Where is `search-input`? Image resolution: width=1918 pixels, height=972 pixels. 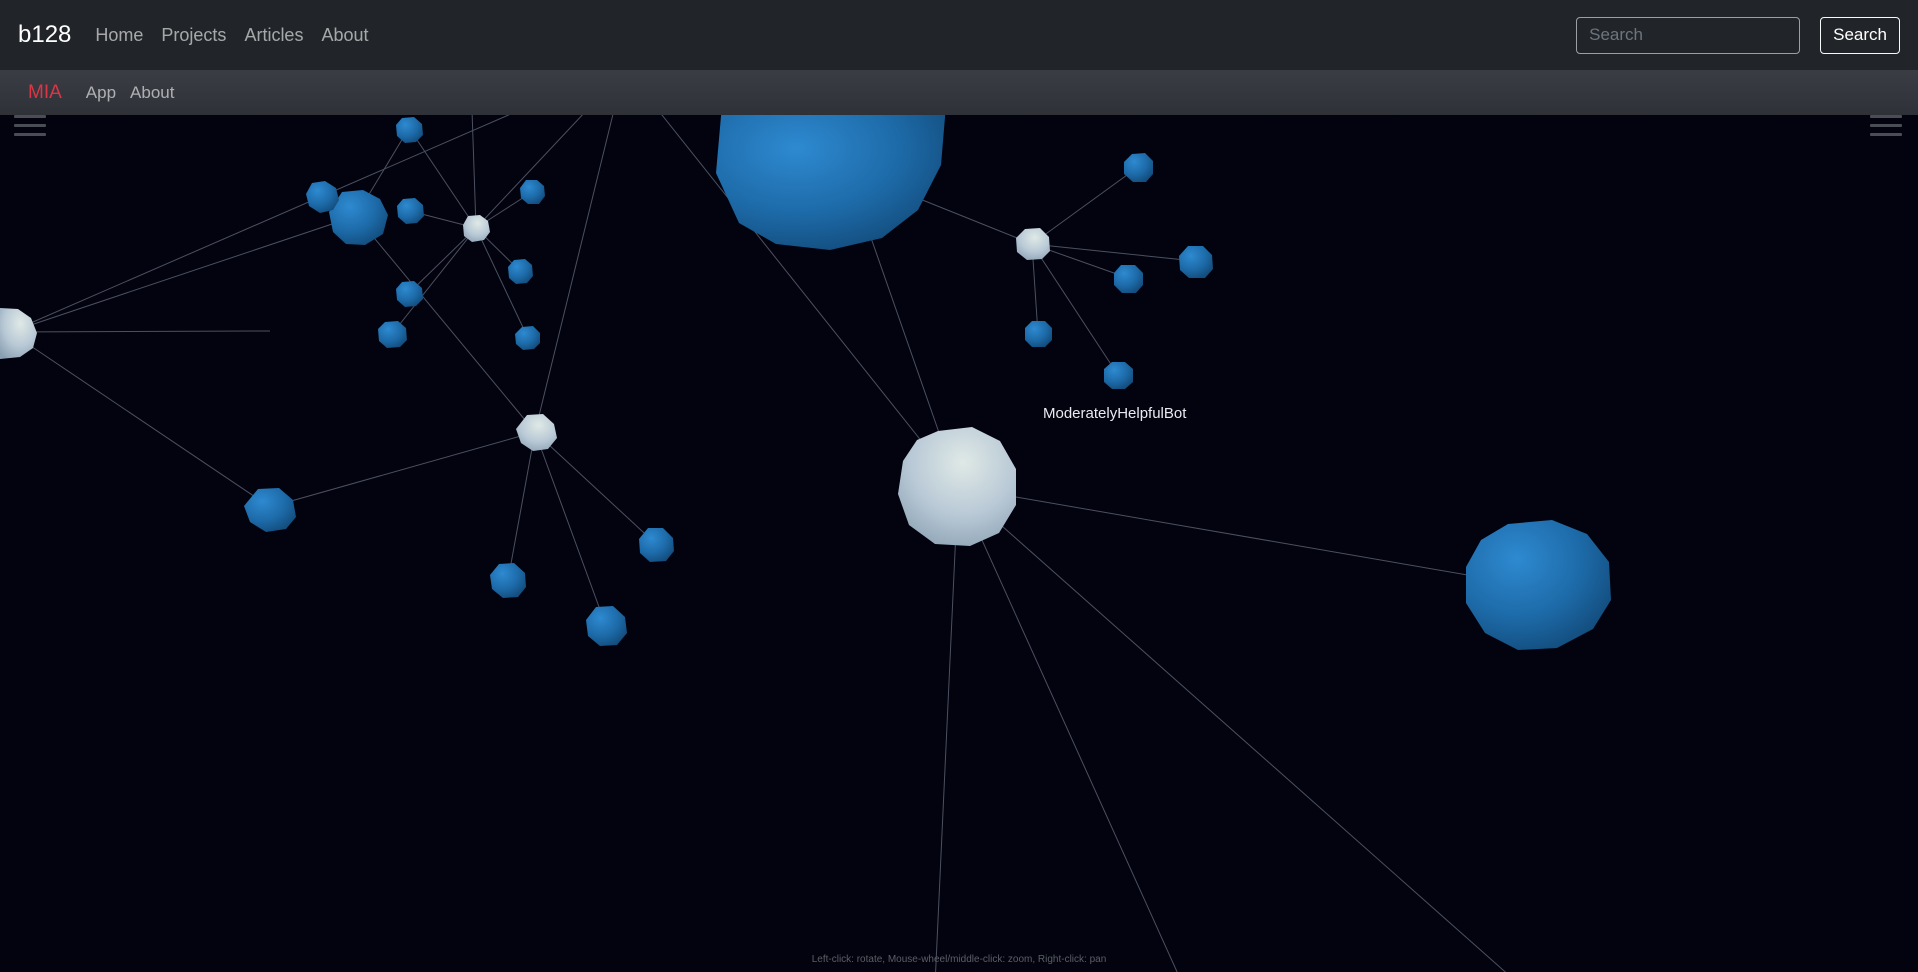 search-input is located at coordinates (1688, 35).